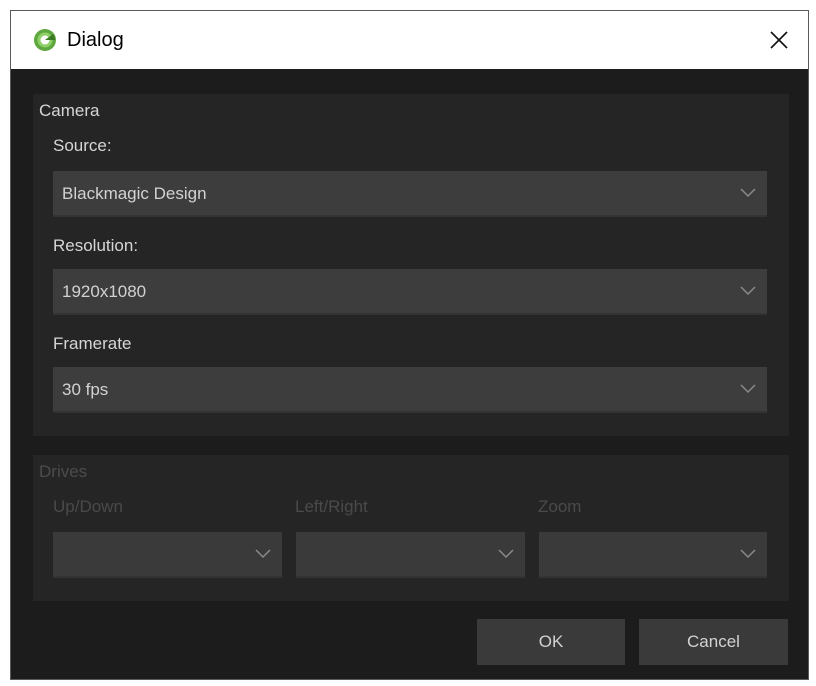  What do you see at coordinates (92, 343) in the screenshot?
I see `framerate-label: Framerate` at bounding box center [92, 343].